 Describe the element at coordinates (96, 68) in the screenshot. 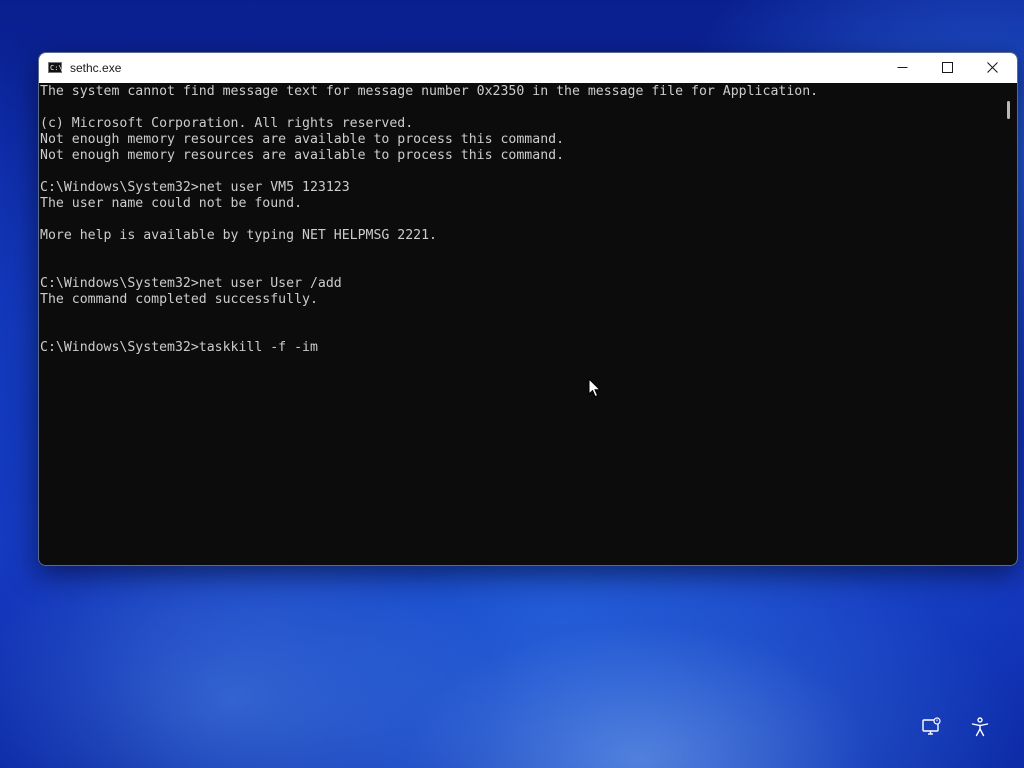

I see `window-title: sethc.exe` at that location.